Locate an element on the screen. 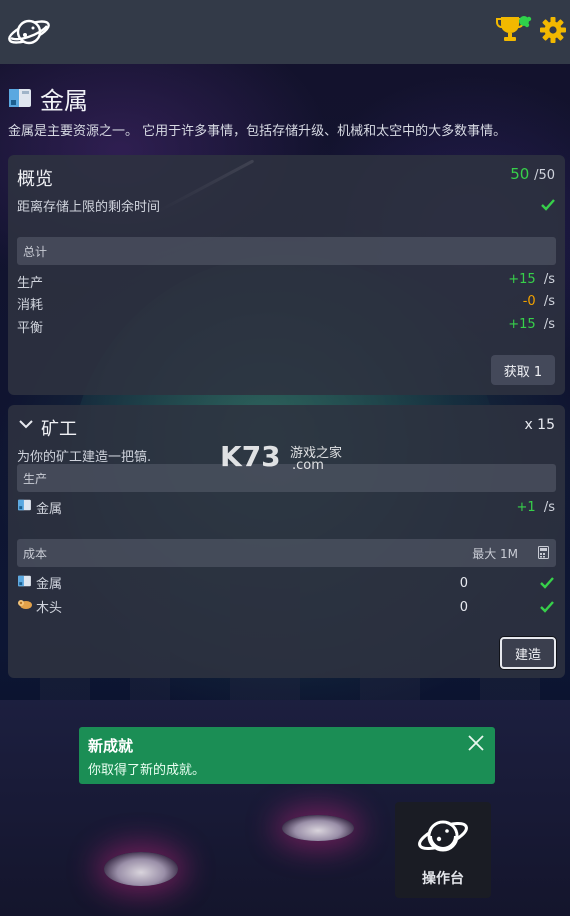 The height and width of the screenshot is (916, 570). toast-title: 新成就 is located at coordinates (111, 746).